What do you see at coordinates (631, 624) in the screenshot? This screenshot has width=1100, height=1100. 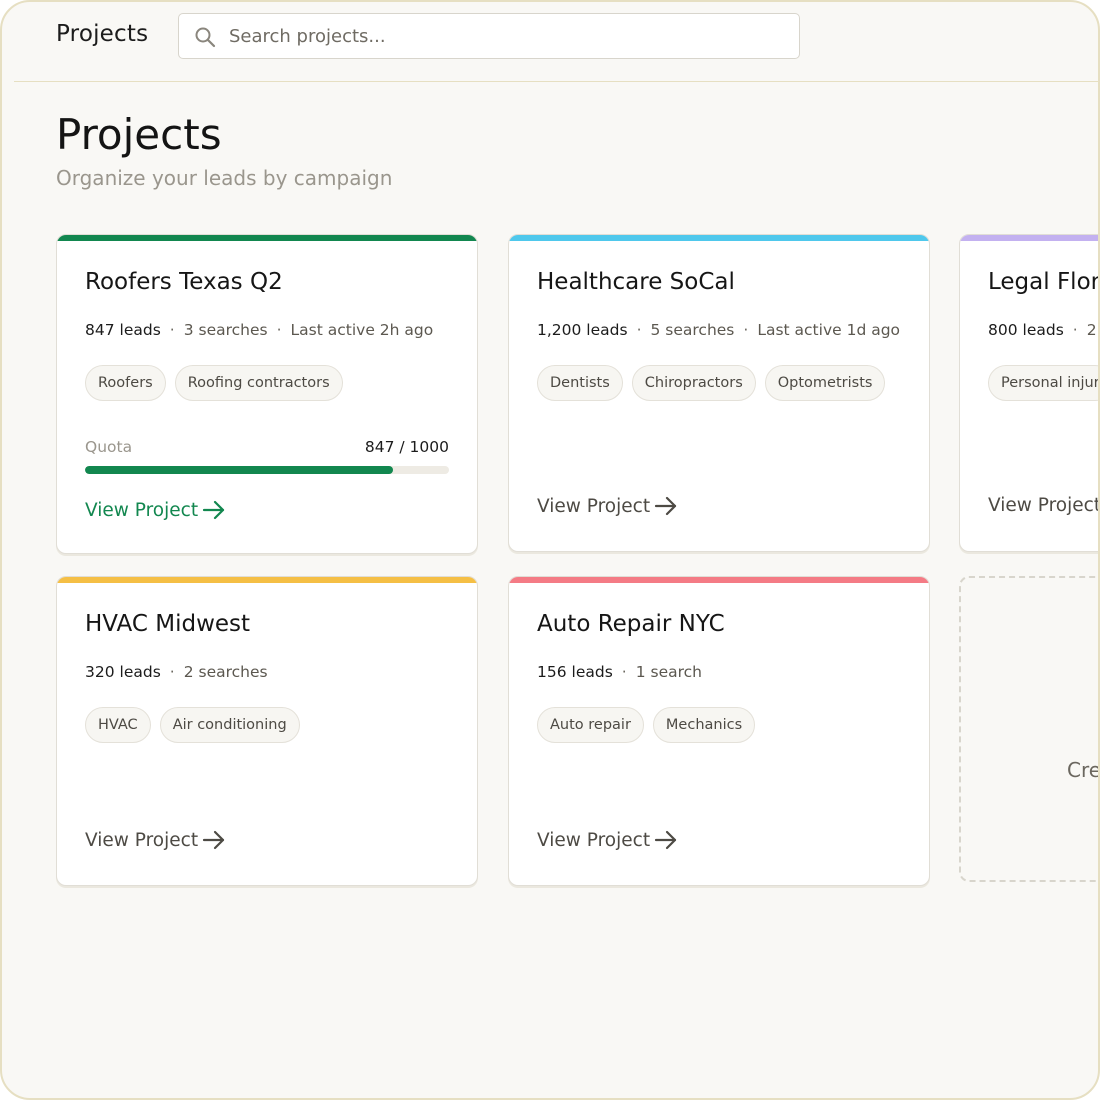 I see `project-title: Auto Repair NYC` at bounding box center [631, 624].